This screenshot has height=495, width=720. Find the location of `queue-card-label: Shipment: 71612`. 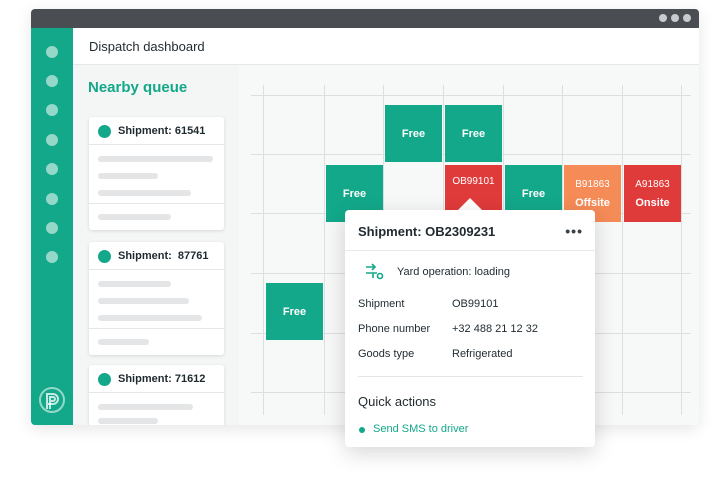

queue-card-label: Shipment: 71612 is located at coordinates (162, 379).